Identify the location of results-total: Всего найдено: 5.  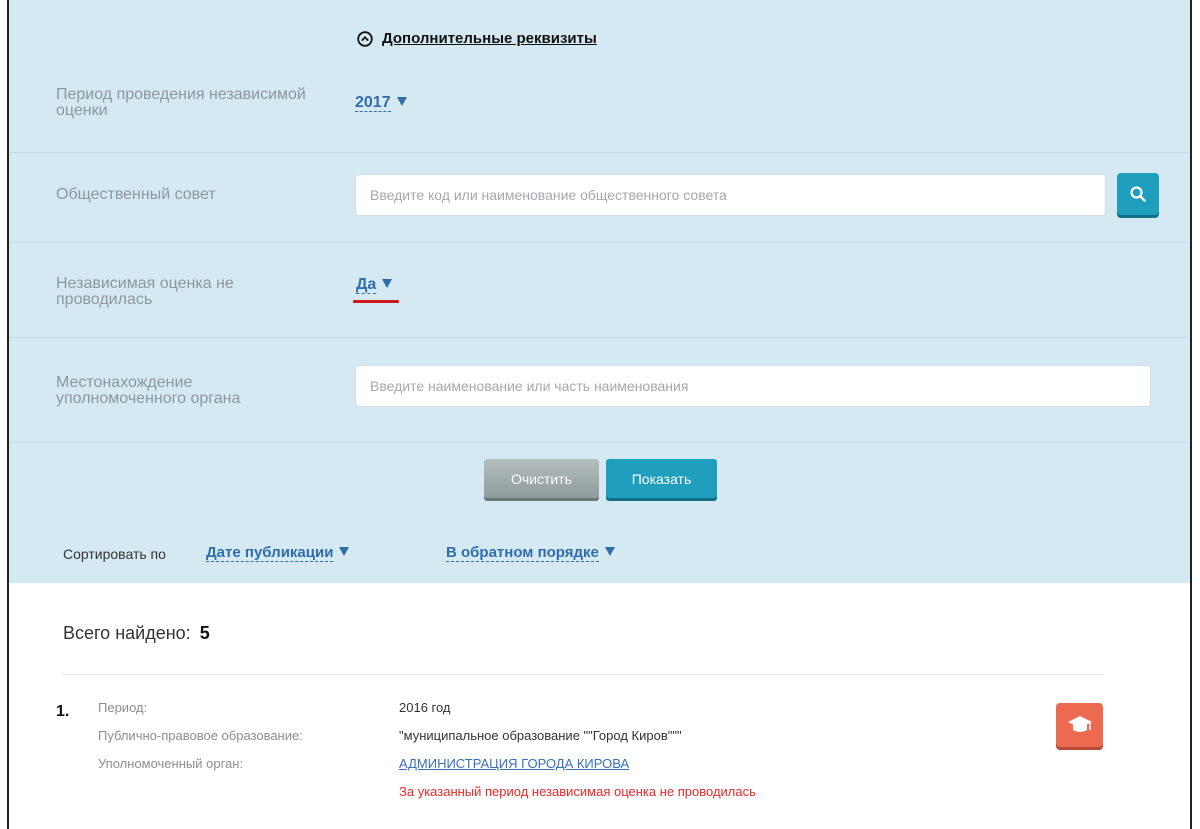
(136, 633).